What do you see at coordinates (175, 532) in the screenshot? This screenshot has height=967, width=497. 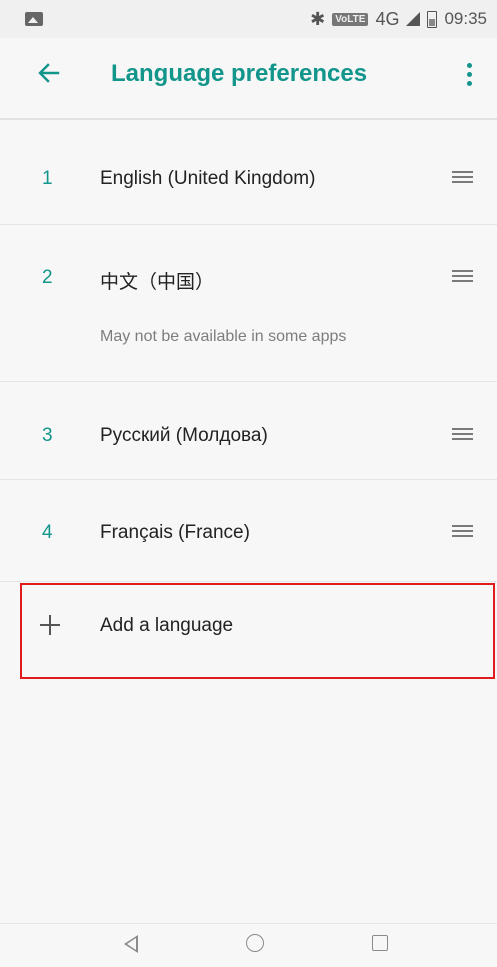 I see `language-name: Français (France)` at bounding box center [175, 532].